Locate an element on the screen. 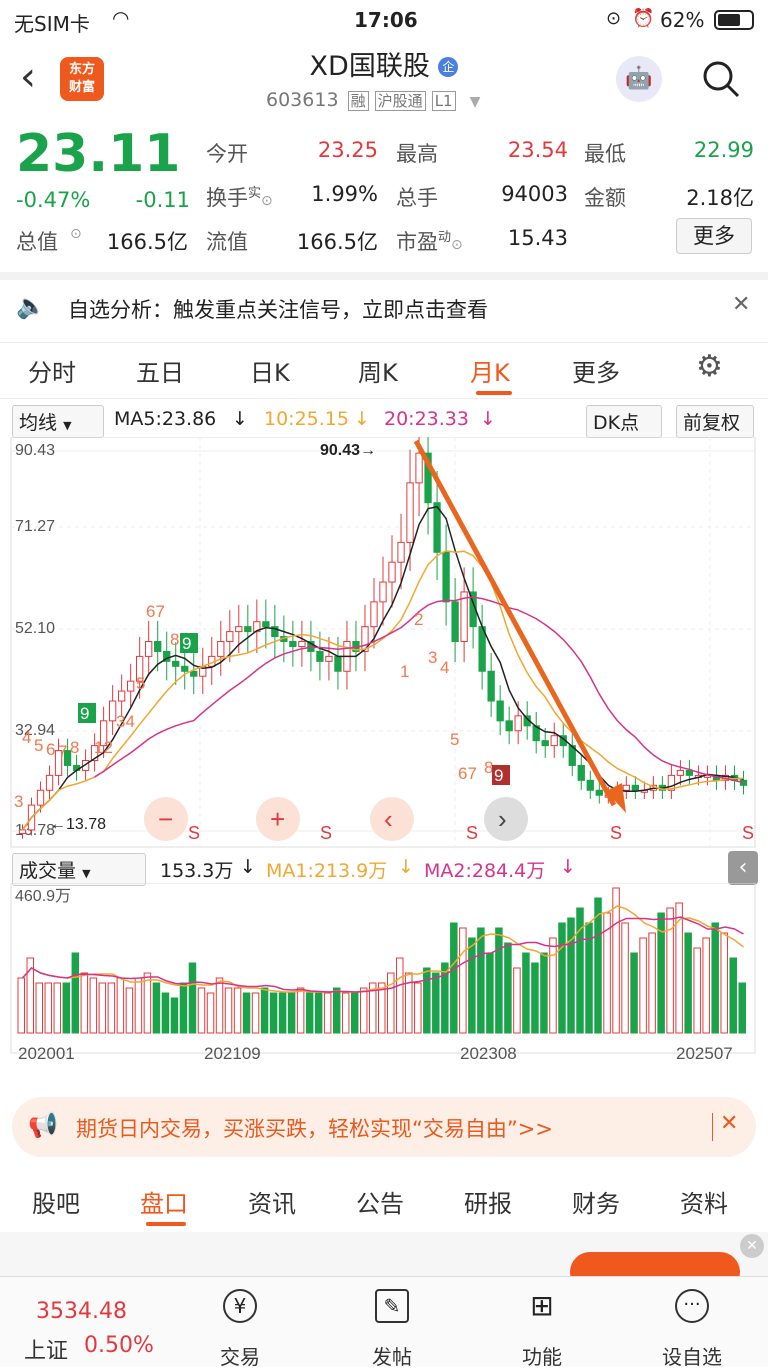 This screenshot has width=768, height=1370. futures-ad-banner: 📢 期货日内交易，买涨买跌，轻松实现“交易自由”>> ✕ is located at coordinates (384, 1127).